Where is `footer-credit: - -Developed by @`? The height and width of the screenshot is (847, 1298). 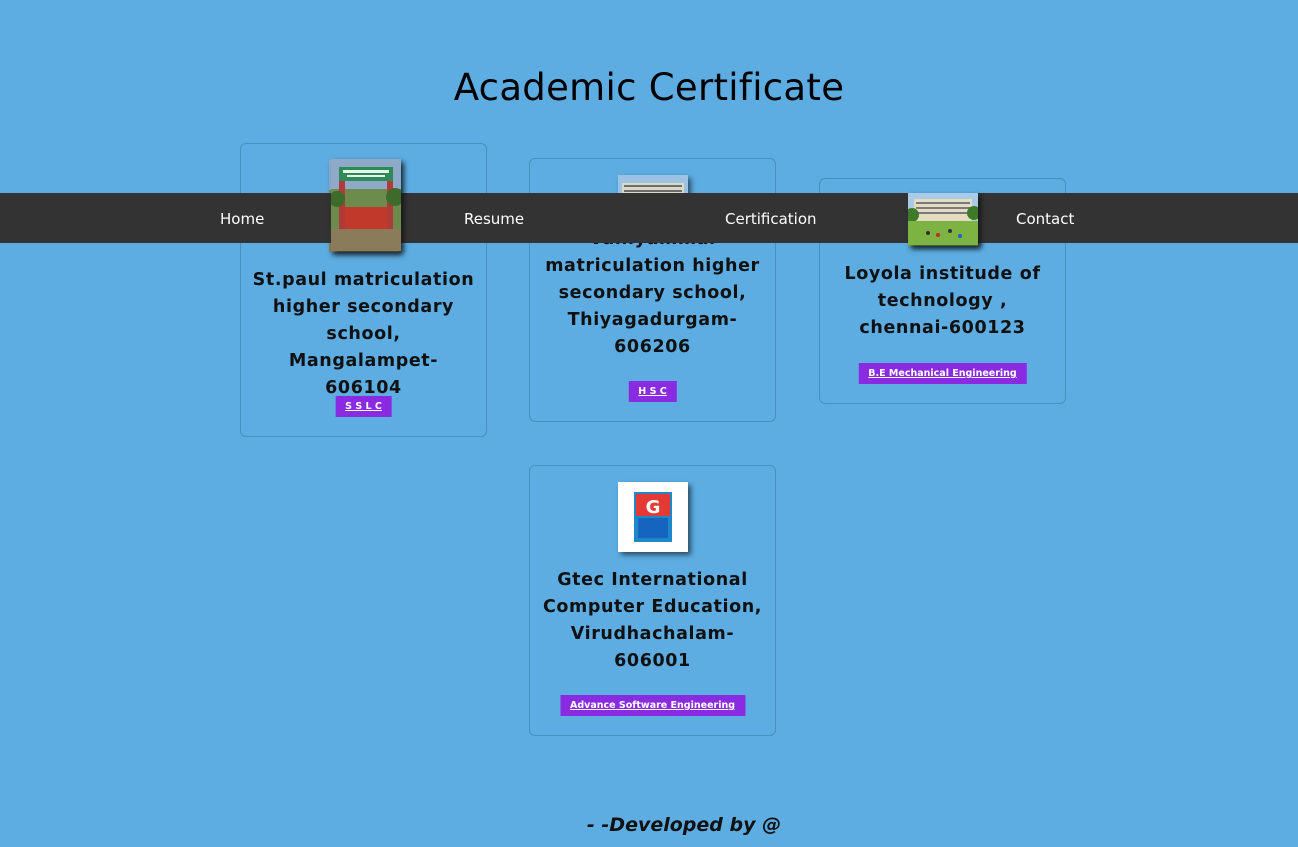 footer-credit: - -Developed by @ is located at coordinates (684, 825).